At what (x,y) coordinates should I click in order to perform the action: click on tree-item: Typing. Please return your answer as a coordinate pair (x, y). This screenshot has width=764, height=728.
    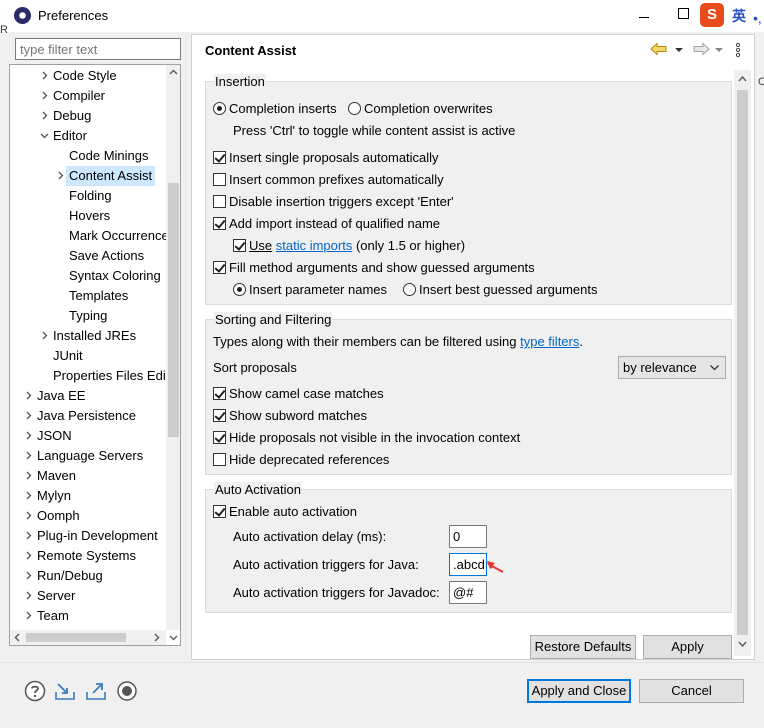
    Looking at the image, I should click on (88, 316).